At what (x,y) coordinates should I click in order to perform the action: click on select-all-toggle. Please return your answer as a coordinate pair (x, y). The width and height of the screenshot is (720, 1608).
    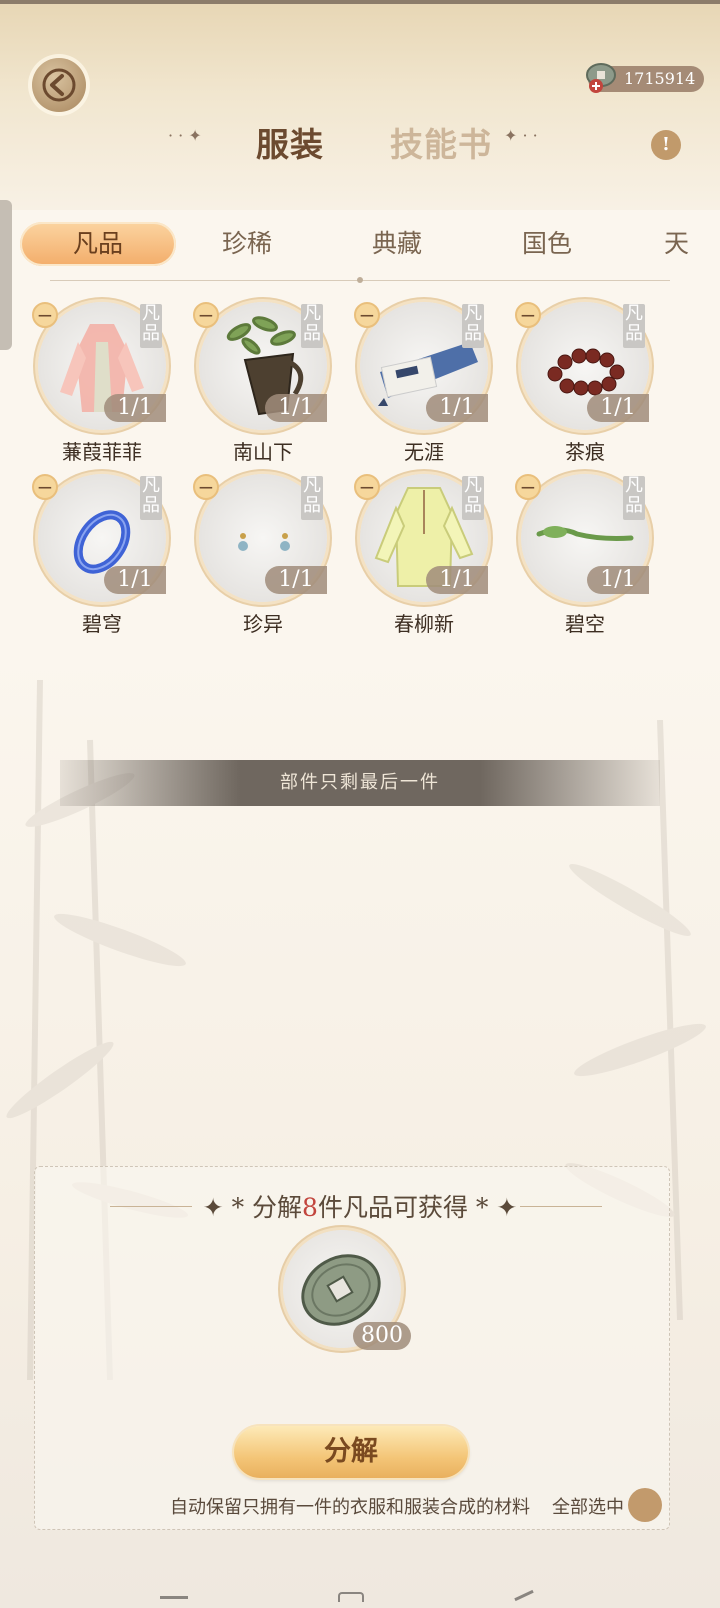
    Looking at the image, I should click on (645, 1505).